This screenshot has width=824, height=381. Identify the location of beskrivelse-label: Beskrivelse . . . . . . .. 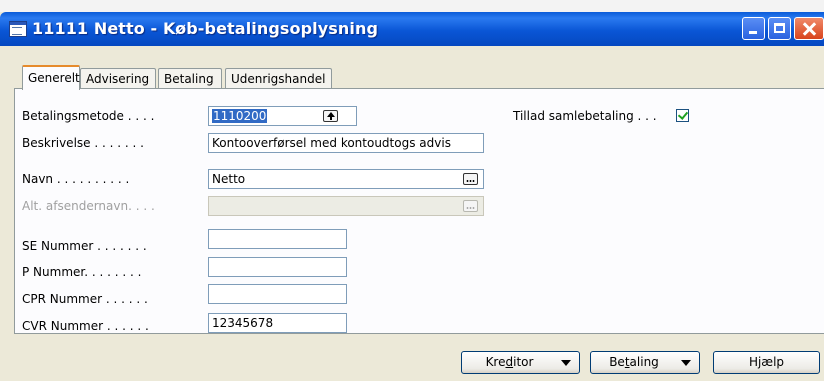
(83, 143).